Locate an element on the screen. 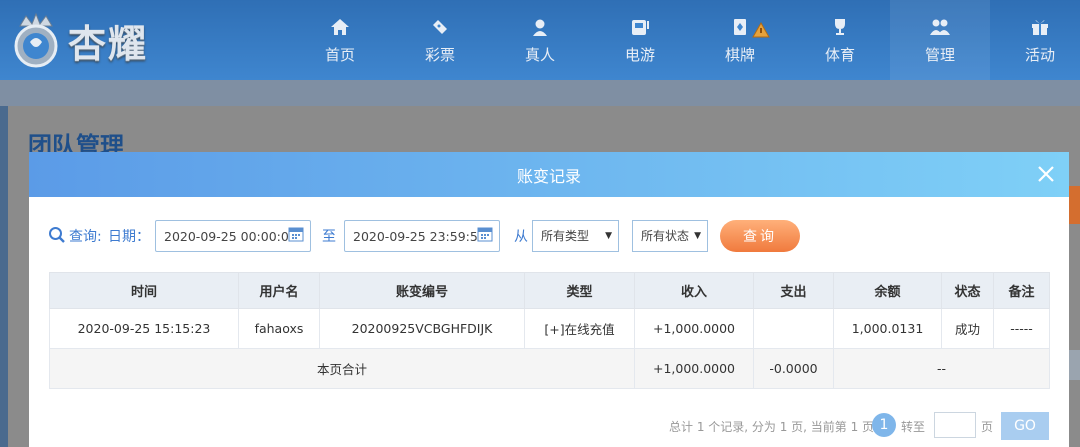 The width and height of the screenshot is (1080, 447). card-icon is located at coordinates (740, 27).